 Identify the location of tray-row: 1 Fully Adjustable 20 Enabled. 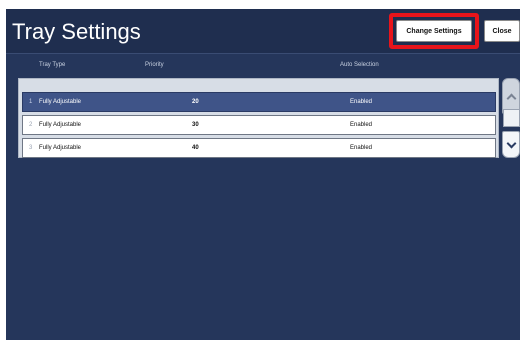
(259, 102).